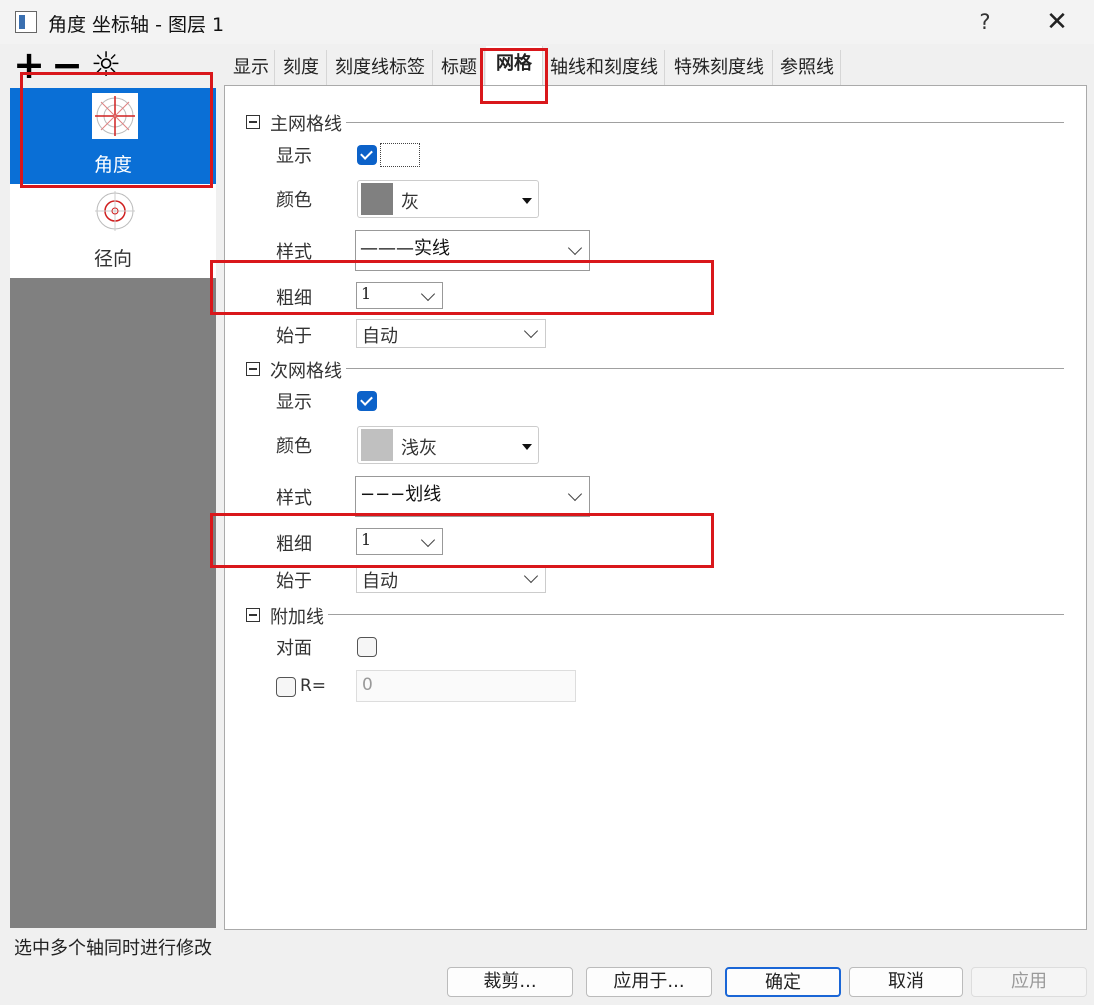 The height and width of the screenshot is (1005, 1094). I want to click on app-icon, so click(26, 22).